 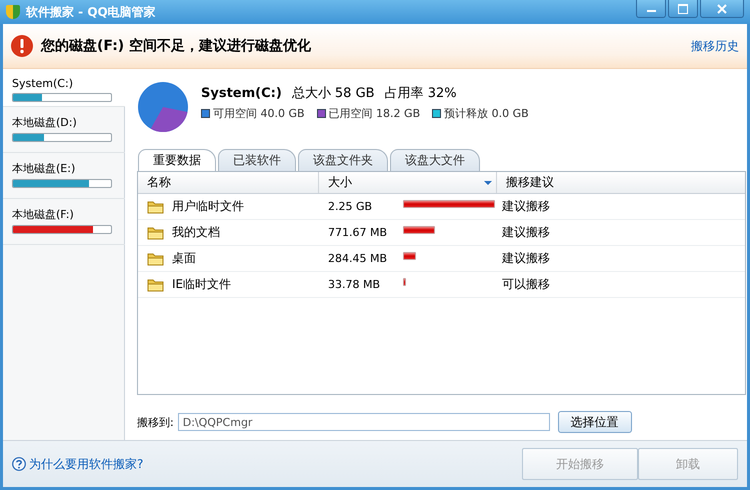 I want to click on close-button, so click(x=722, y=9).